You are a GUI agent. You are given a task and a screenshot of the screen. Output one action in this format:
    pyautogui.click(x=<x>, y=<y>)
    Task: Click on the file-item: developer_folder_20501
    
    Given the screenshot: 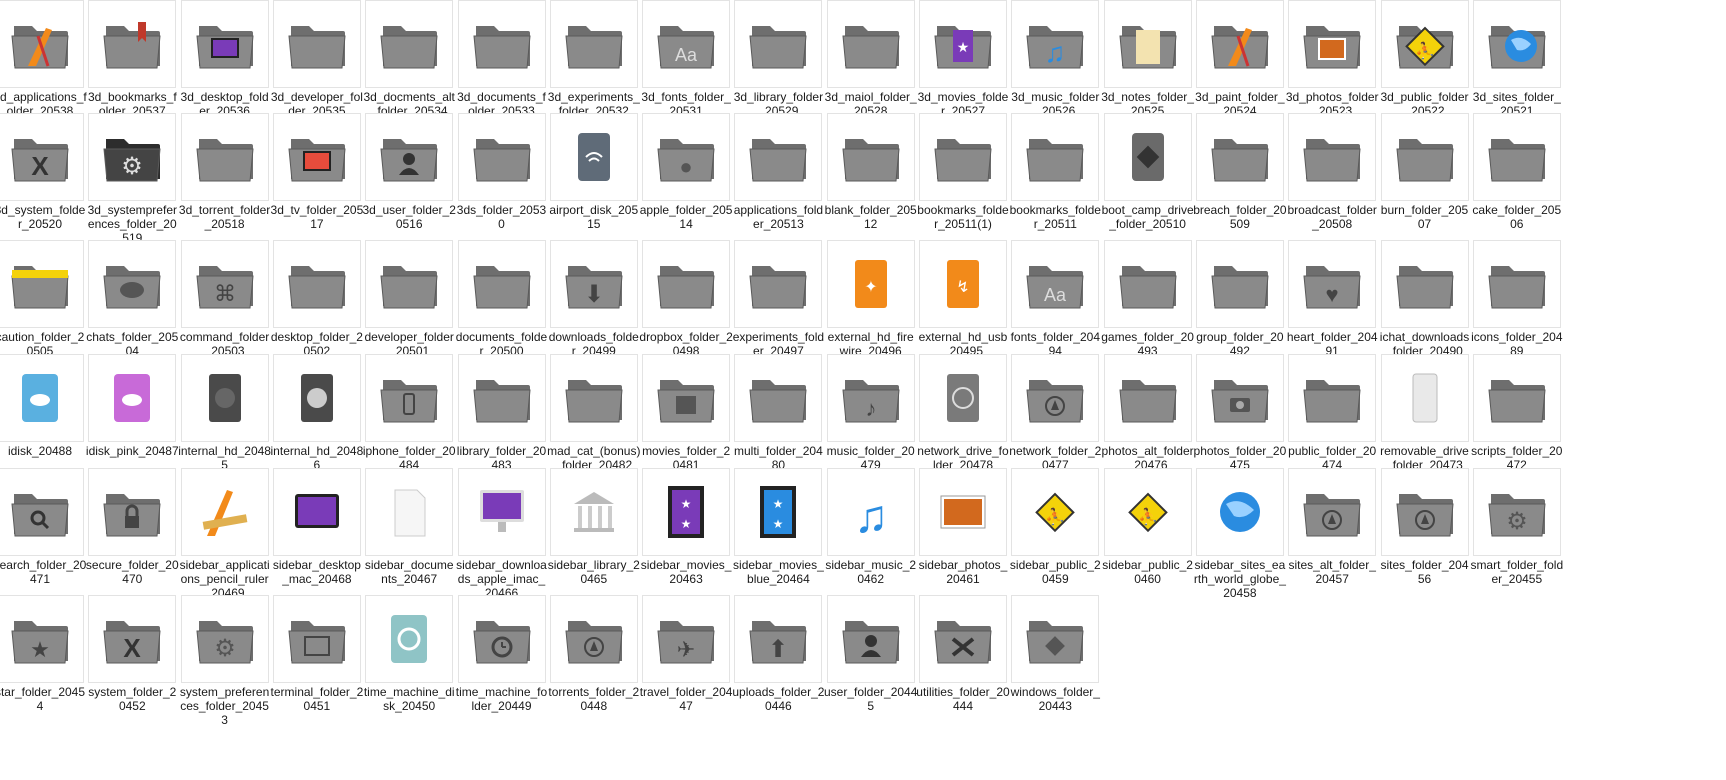 What is the action you would take?
    pyautogui.click(x=409, y=306)
    